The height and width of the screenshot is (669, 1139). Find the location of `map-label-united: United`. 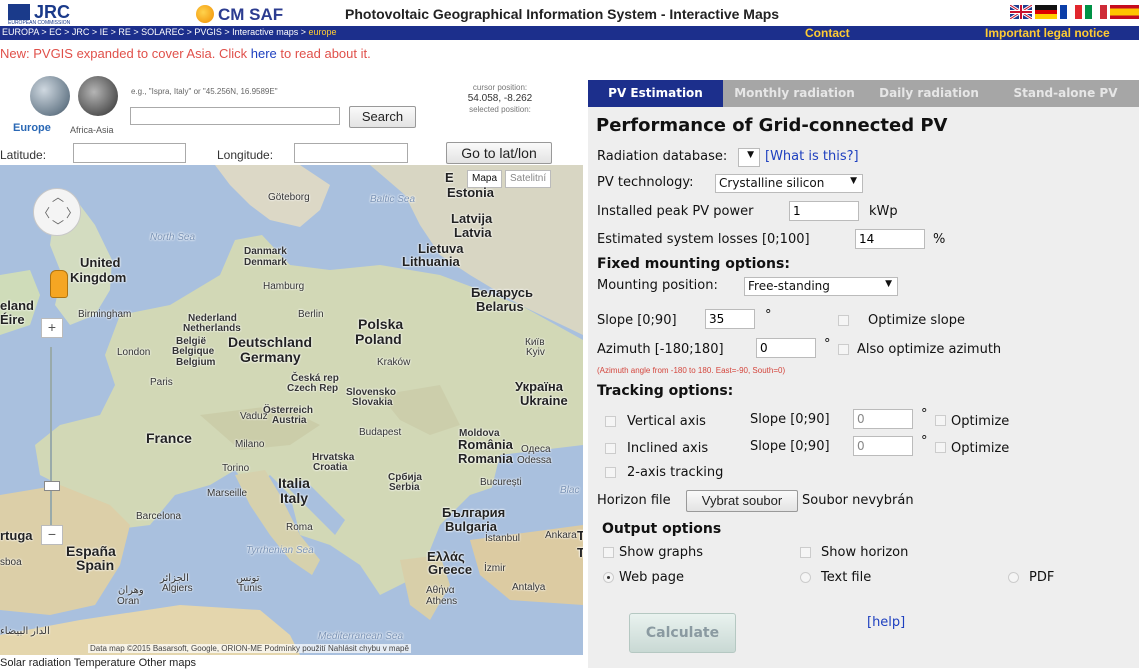

map-label-united: United is located at coordinates (100, 262).